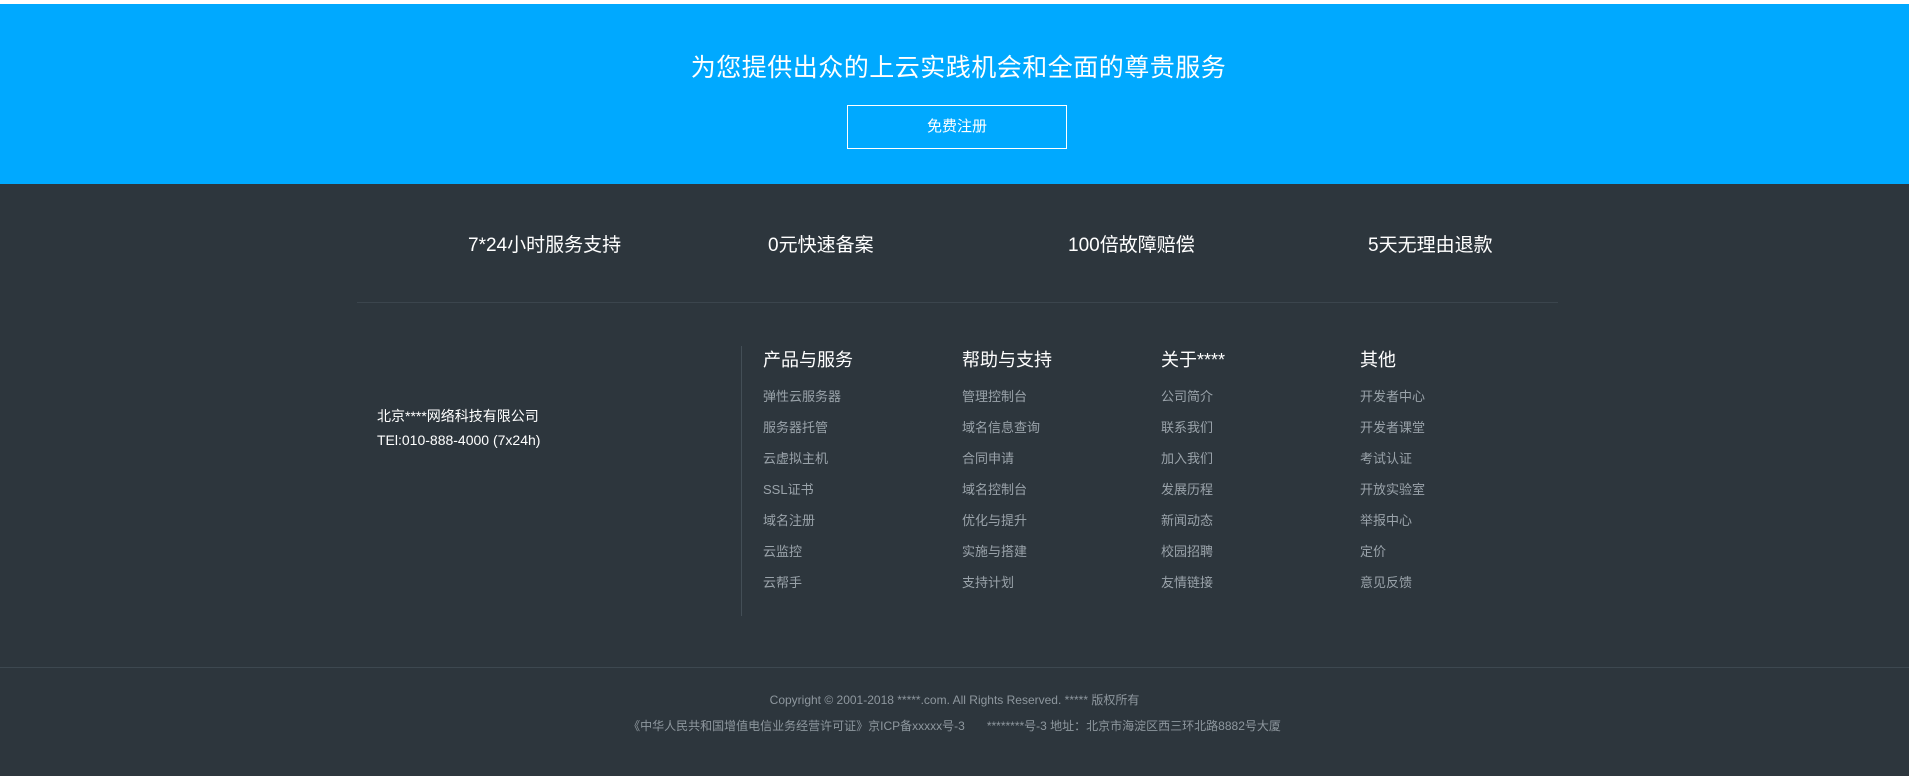 The image size is (1909, 776). Describe the element at coordinates (853, 582) in the screenshot. I see `footer-link: 云帮手` at that location.